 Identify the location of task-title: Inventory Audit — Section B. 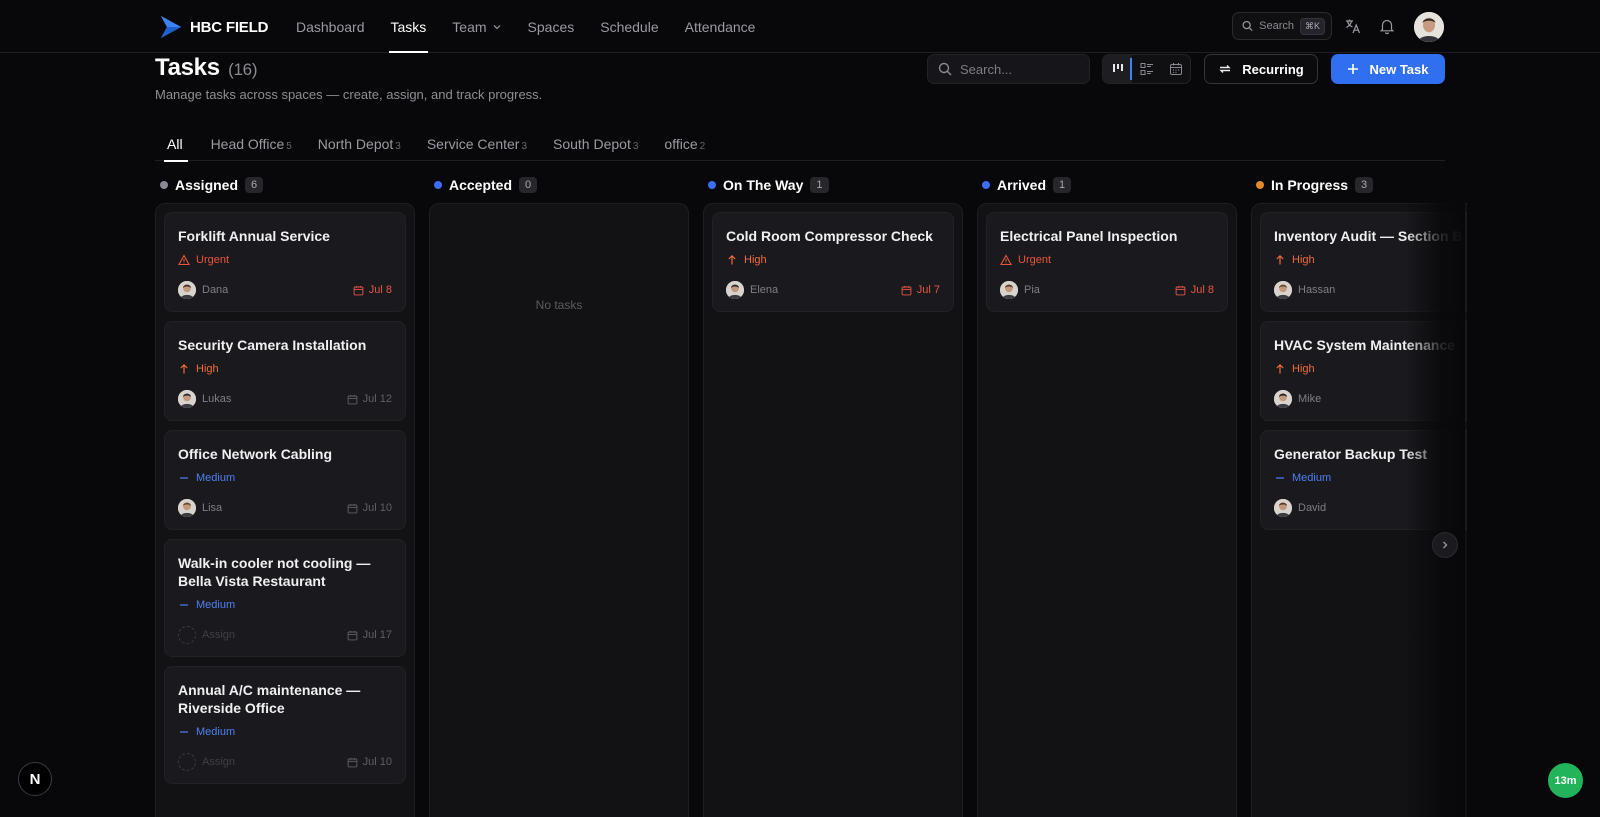
(1368, 236).